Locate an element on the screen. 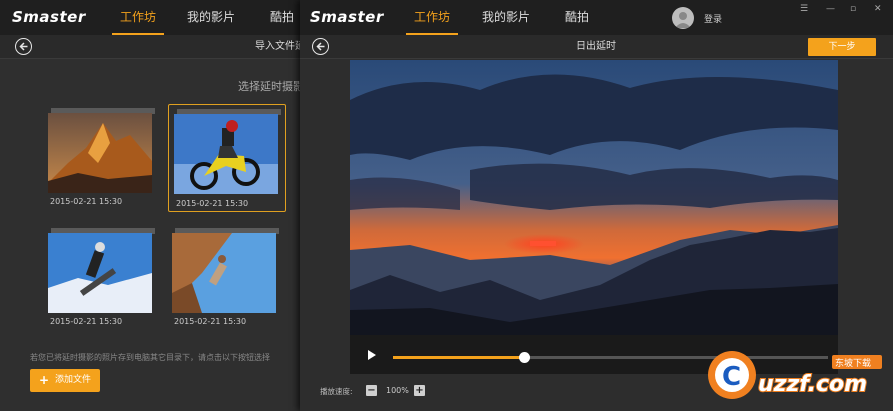  plus-icon: + is located at coordinates (44, 380).